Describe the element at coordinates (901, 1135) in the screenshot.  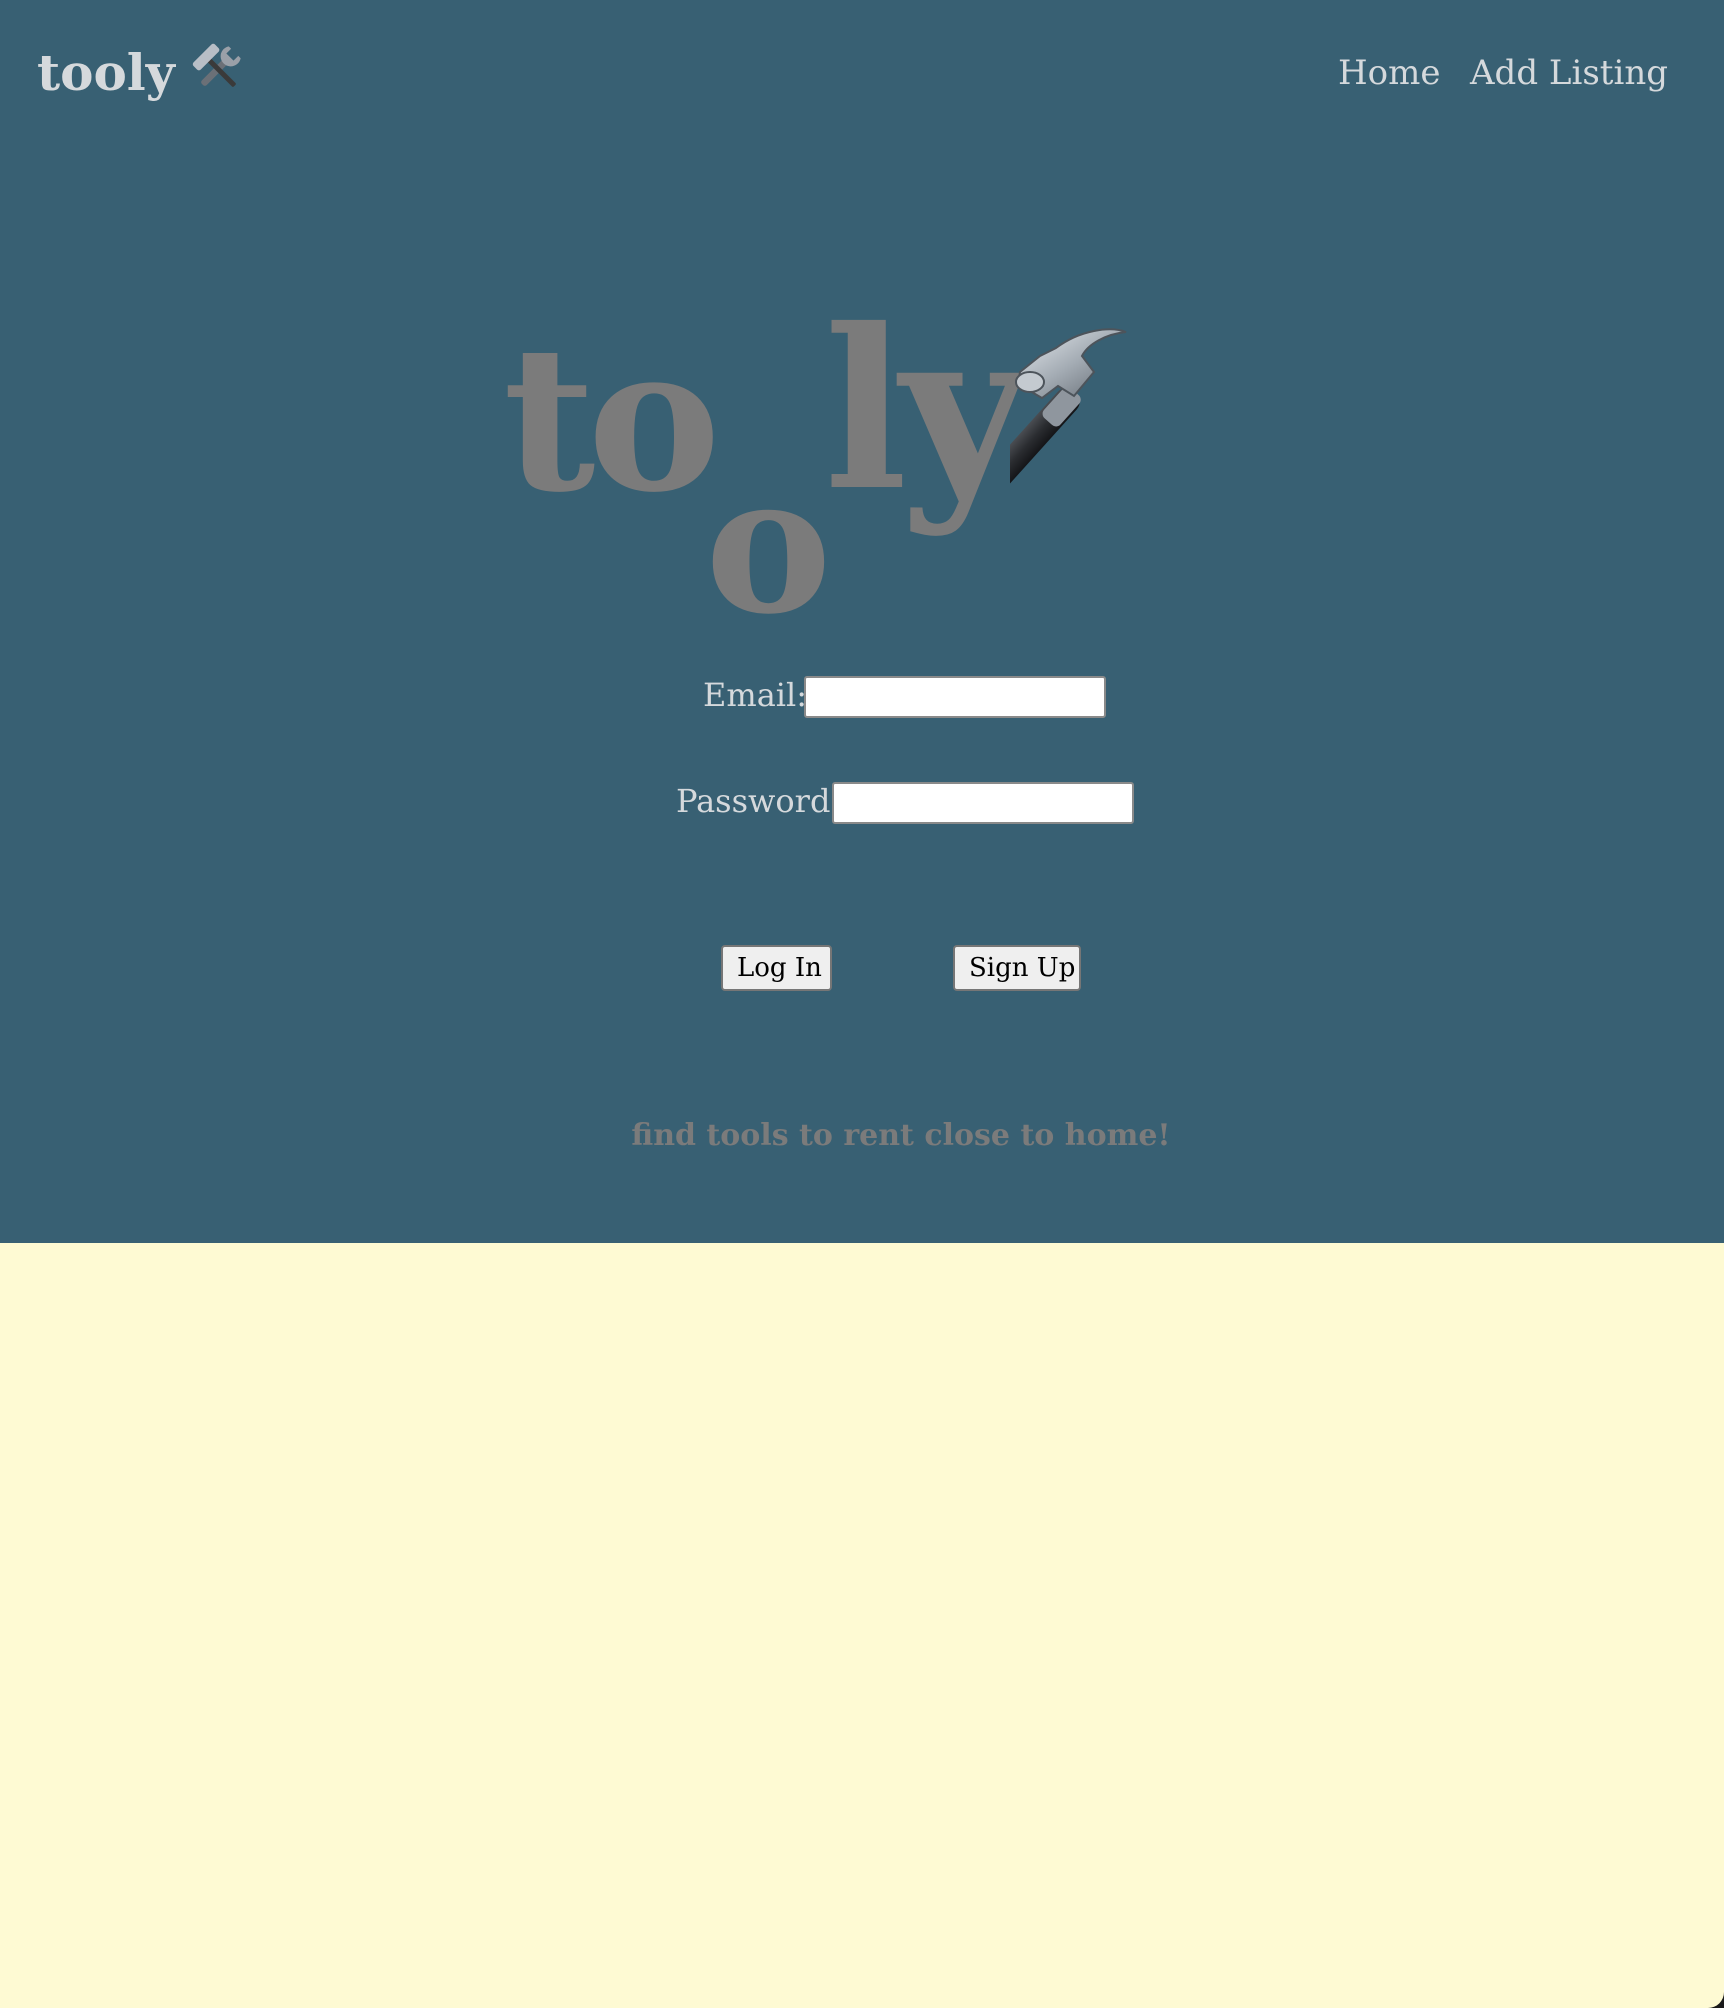
I see `hero-tagline: find tools to rent close to home!` at that location.